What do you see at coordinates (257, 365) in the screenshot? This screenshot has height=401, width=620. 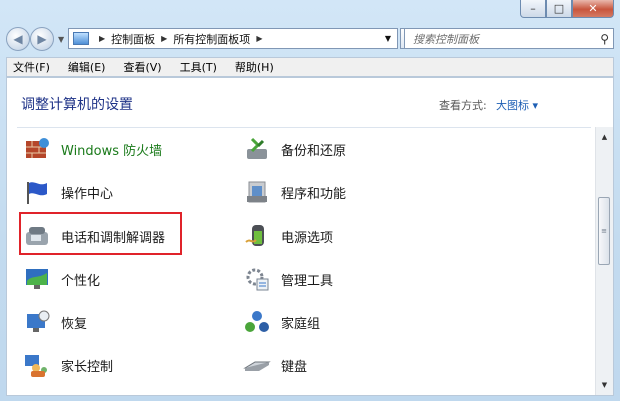 I see `keyboard-icon` at bounding box center [257, 365].